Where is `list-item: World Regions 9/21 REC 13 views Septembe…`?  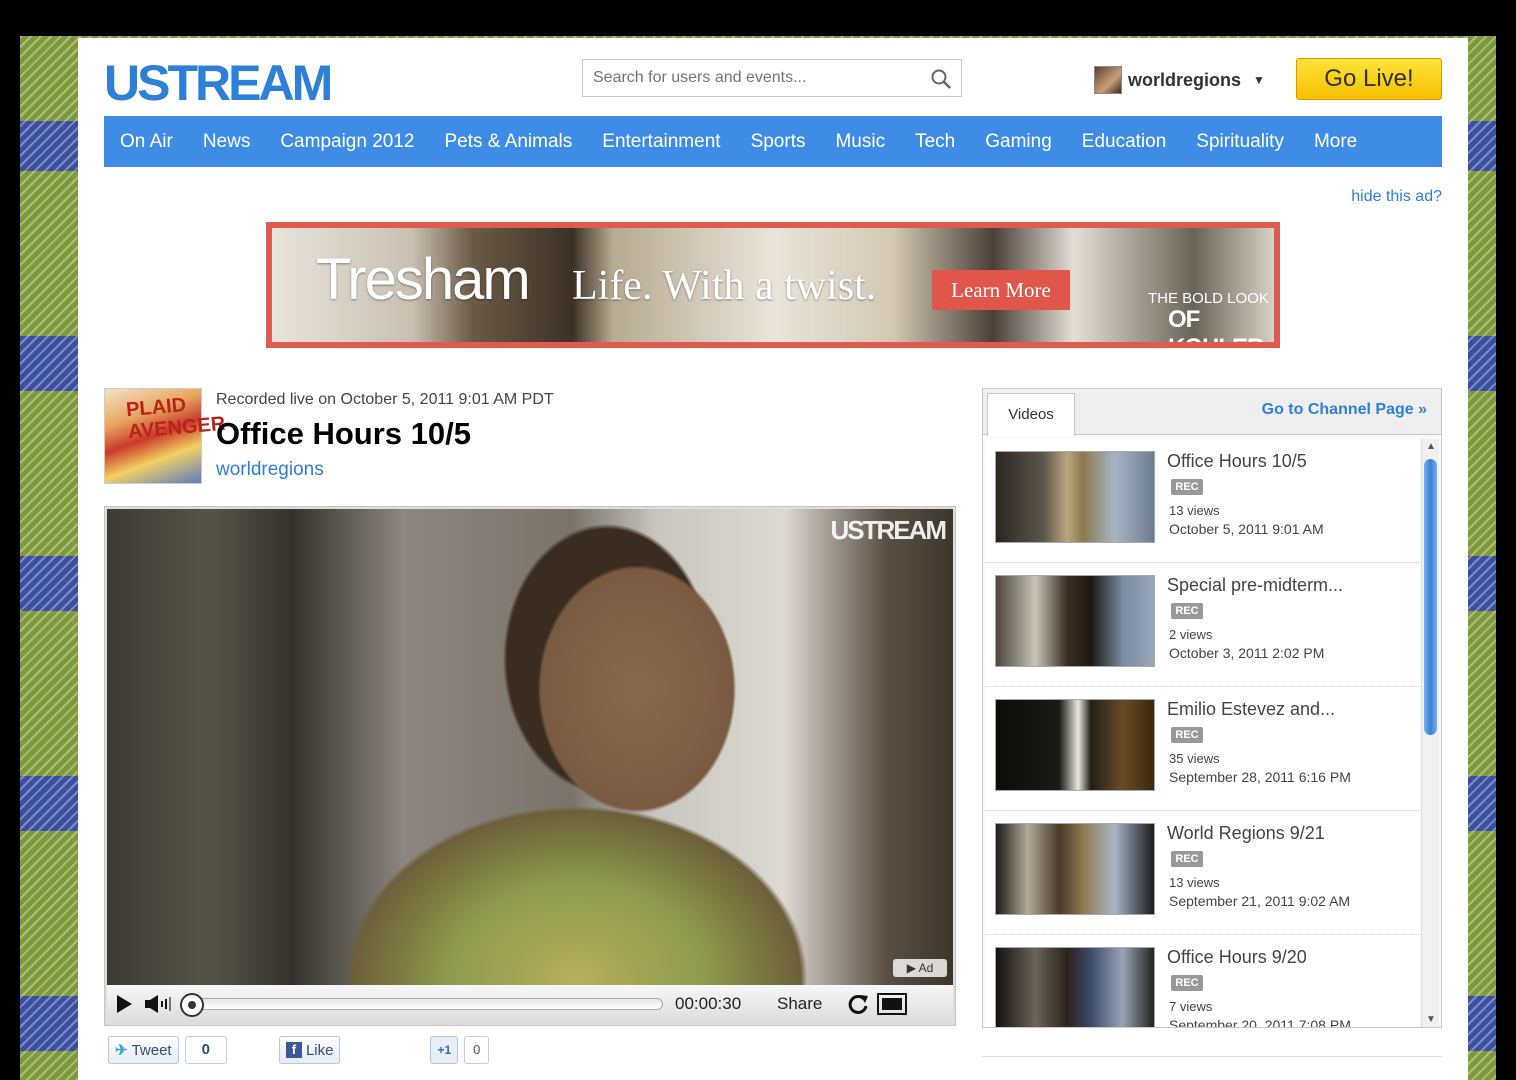 list-item: World Regions 9/21 REC 13 views Septembe… is located at coordinates (1202, 873).